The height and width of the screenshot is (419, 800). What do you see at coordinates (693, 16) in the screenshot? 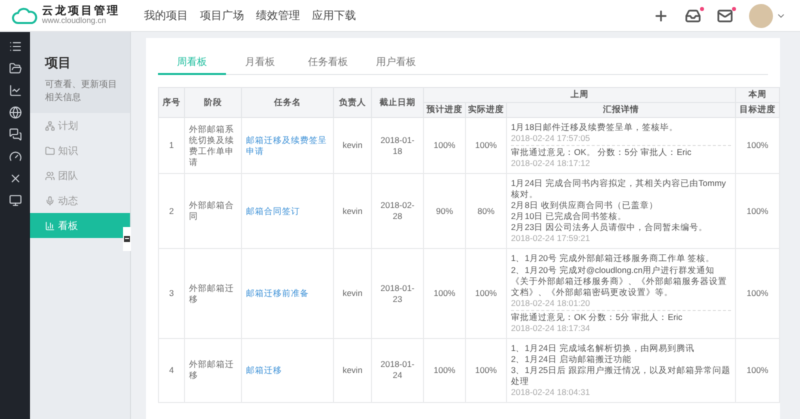
I see `inbox-icon` at bounding box center [693, 16].